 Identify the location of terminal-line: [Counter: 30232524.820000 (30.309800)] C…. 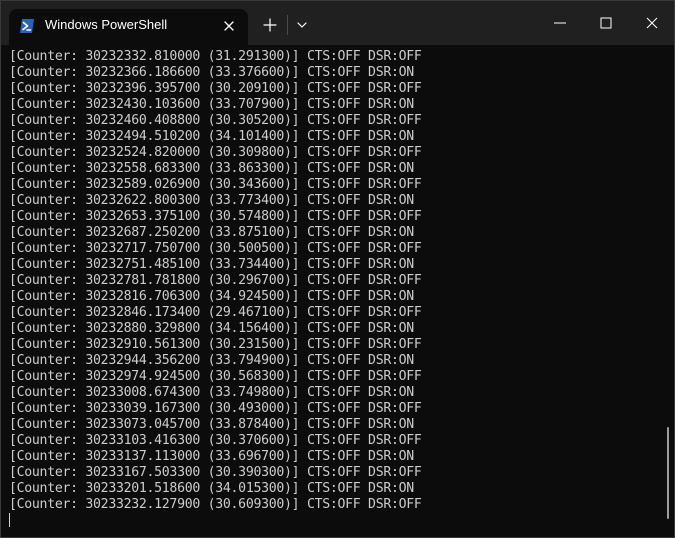
(215, 152).